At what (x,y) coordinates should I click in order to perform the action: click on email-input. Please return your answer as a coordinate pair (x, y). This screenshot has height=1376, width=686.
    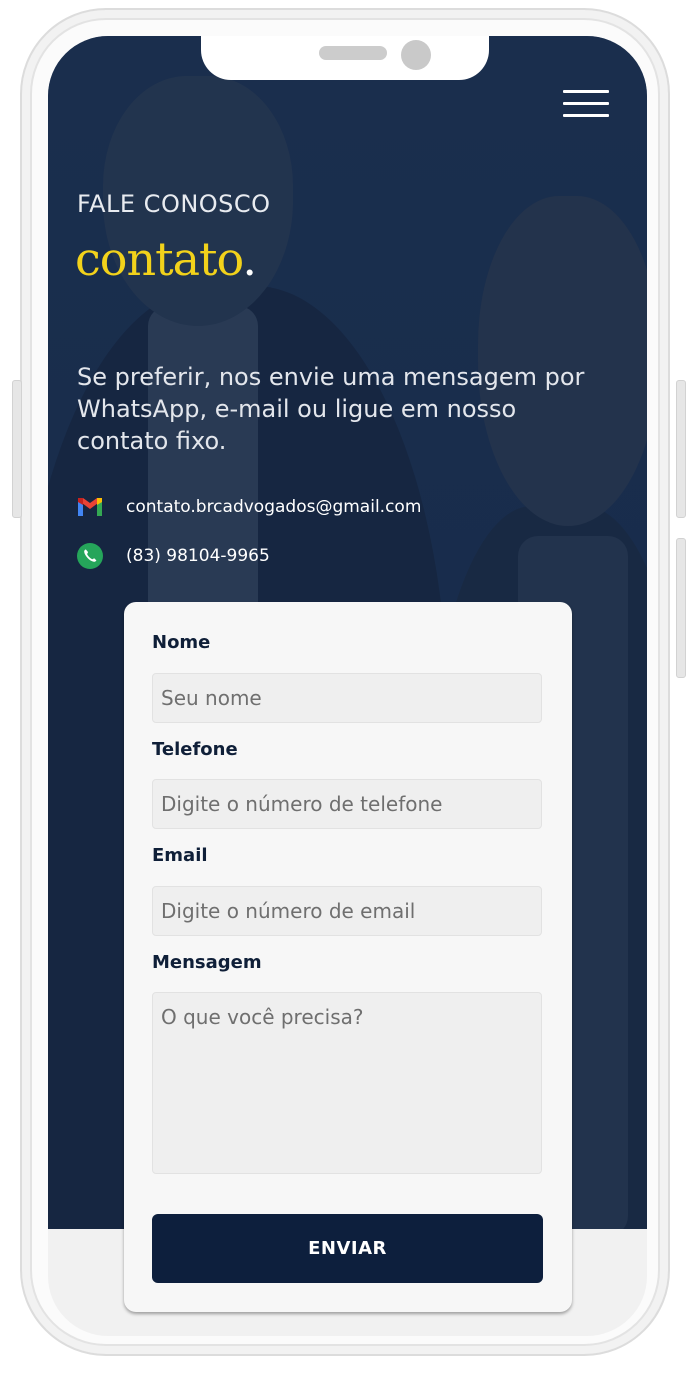
    Looking at the image, I should click on (347, 911).